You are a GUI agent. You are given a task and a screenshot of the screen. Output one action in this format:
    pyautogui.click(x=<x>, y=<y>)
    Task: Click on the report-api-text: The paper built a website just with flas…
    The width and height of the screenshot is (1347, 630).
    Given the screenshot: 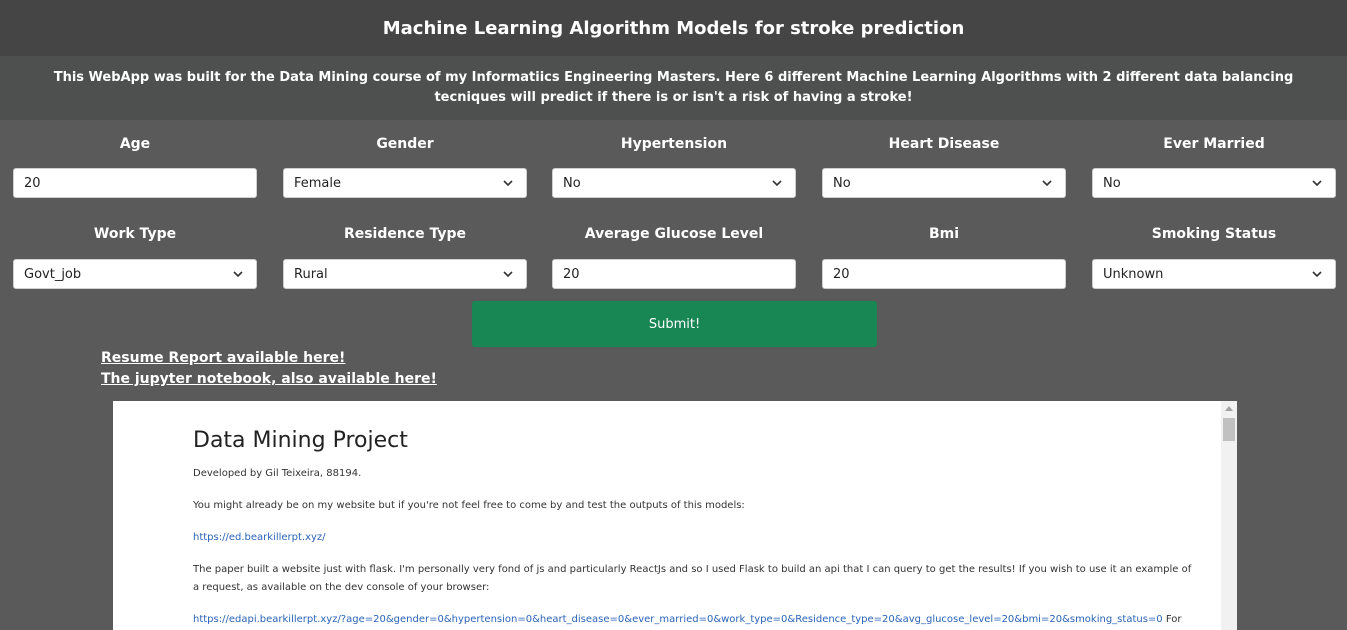 What is the action you would take?
    pyautogui.click(x=692, y=578)
    